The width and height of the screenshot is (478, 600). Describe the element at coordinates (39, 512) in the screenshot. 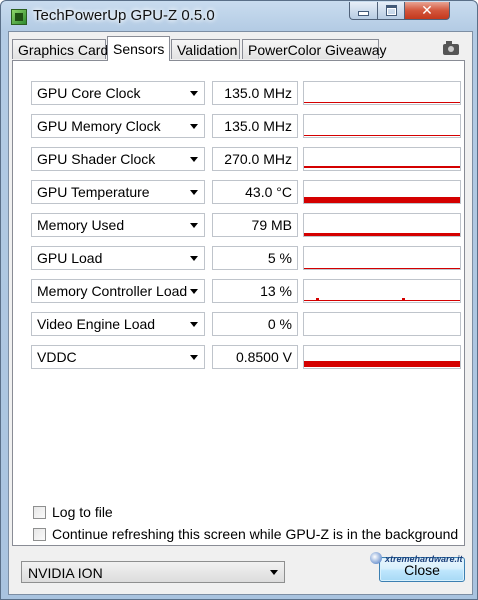

I see `log-to-file-checkbox` at that location.